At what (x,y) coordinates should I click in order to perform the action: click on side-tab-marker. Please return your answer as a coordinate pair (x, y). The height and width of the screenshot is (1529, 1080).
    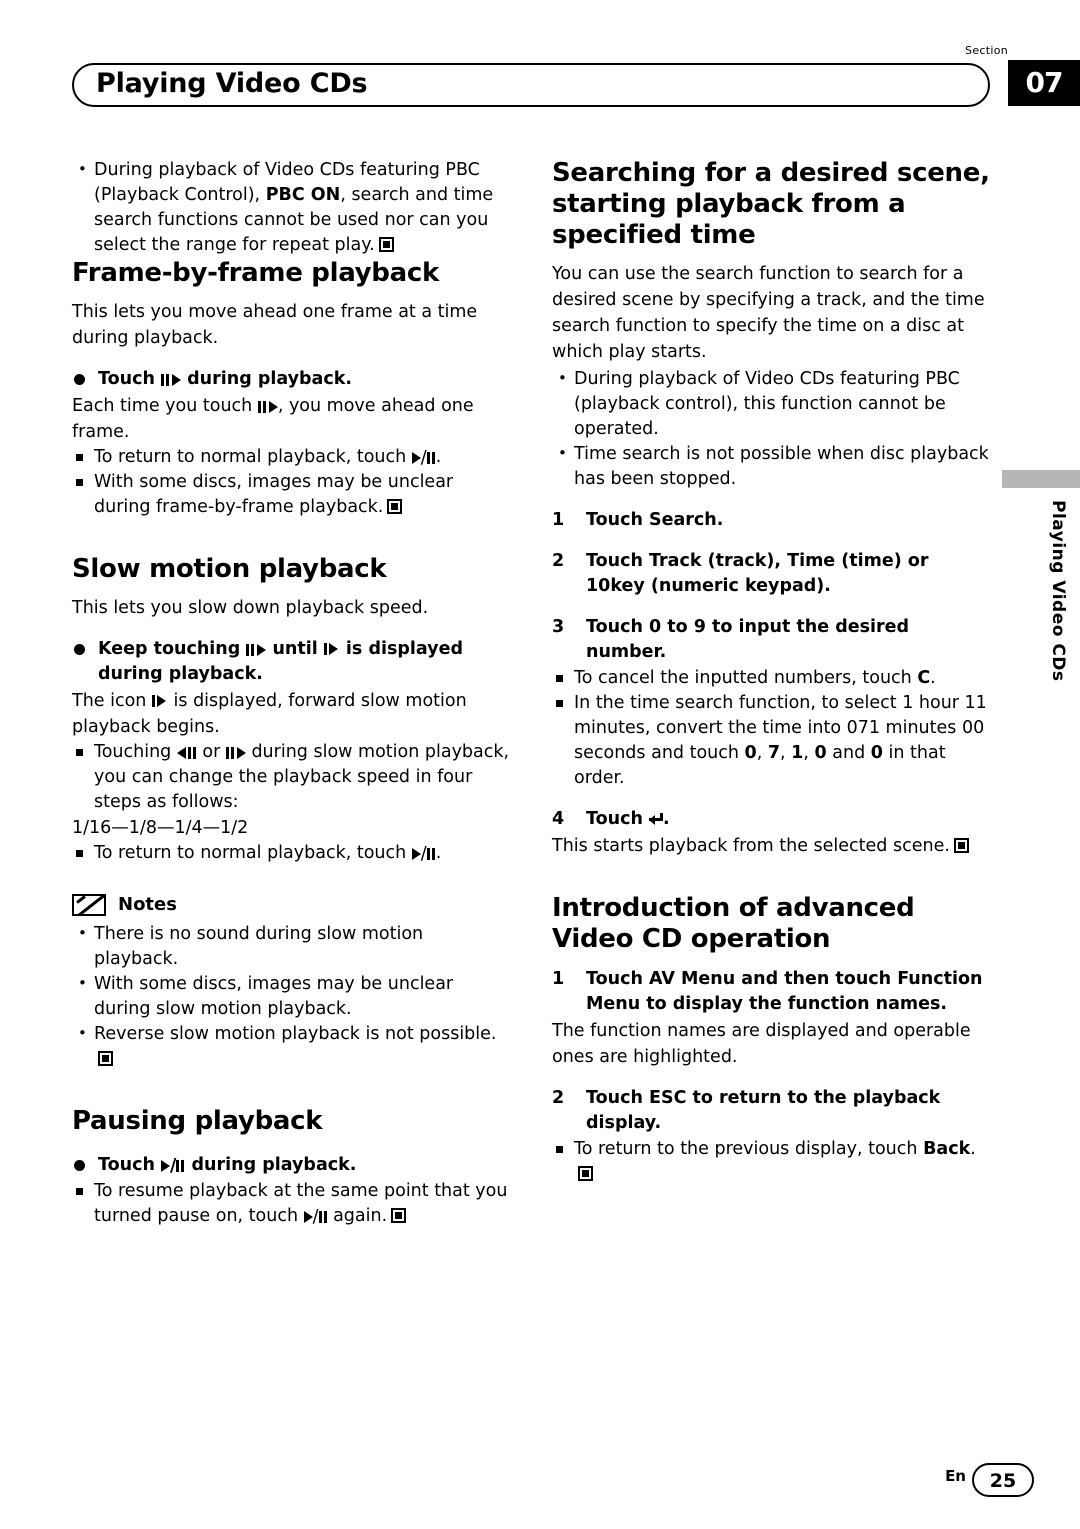
    Looking at the image, I should click on (1041, 479).